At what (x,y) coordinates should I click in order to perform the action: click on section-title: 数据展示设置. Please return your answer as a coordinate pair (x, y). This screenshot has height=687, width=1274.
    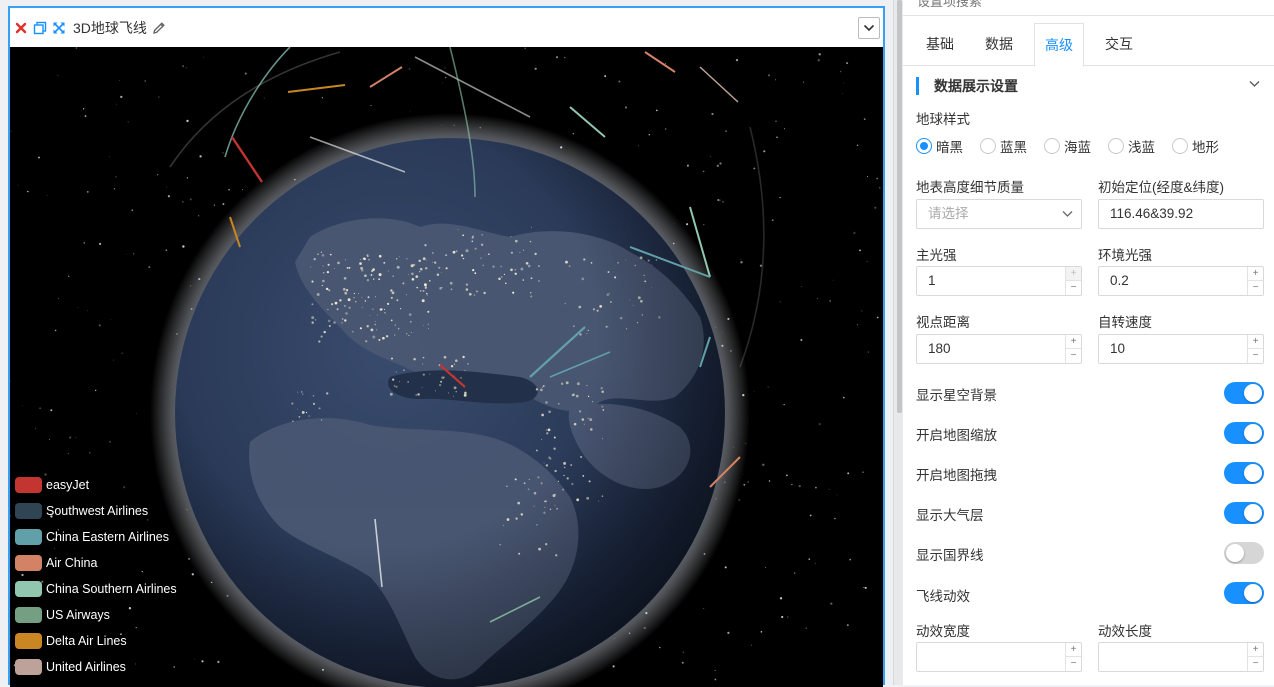
    Looking at the image, I should click on (967, 86).